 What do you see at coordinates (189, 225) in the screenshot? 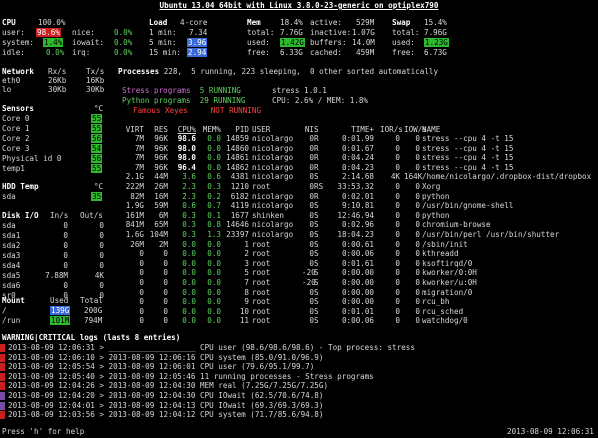
I see `proc-cell-cpu: 0.3` at bounding box center [189, 225].